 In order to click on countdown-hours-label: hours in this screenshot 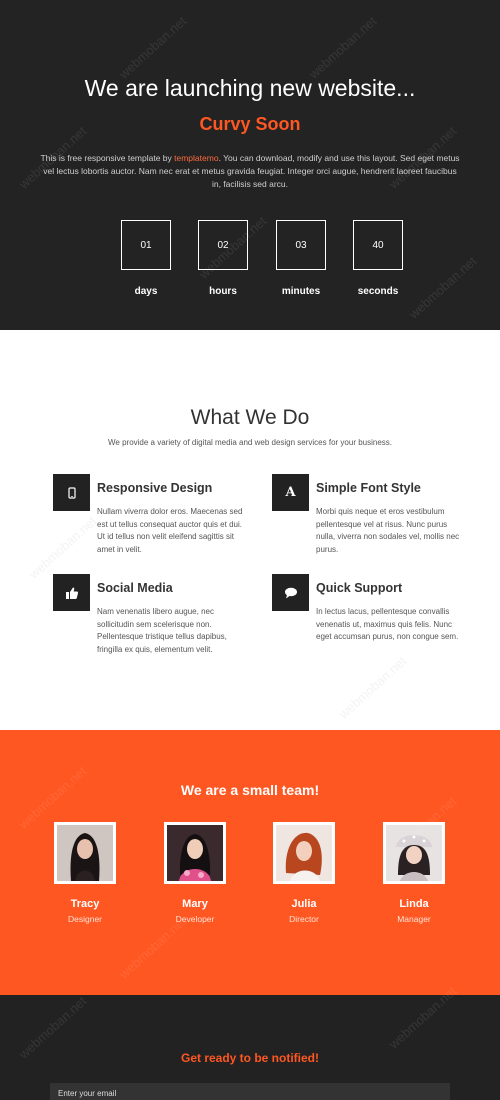, I will do `click(223, 291)`.